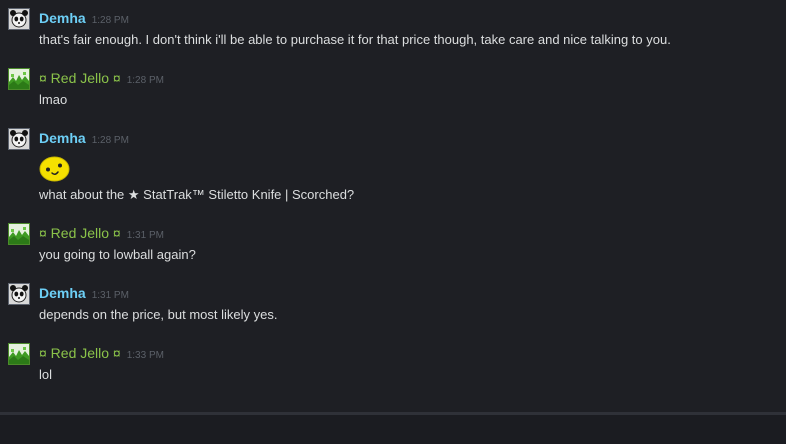  What do you see at coordinates (117, 254) in the screenshot?
I see `message-text: you going to lowball again?` at bounding box center [117, 254].